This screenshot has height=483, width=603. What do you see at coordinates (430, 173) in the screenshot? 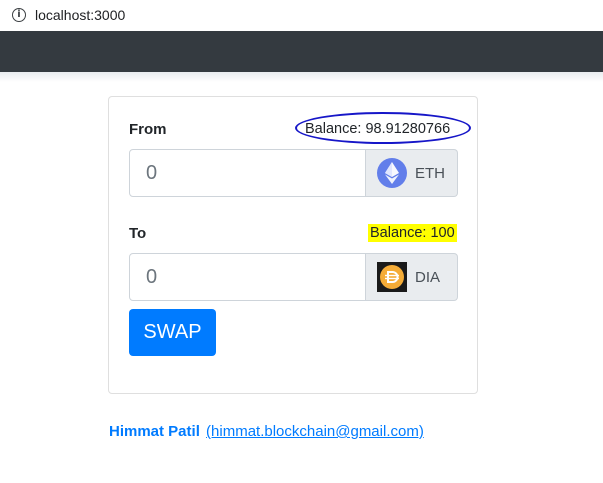
I see `from-token-name: ETH` at bounding box center [430, 173].